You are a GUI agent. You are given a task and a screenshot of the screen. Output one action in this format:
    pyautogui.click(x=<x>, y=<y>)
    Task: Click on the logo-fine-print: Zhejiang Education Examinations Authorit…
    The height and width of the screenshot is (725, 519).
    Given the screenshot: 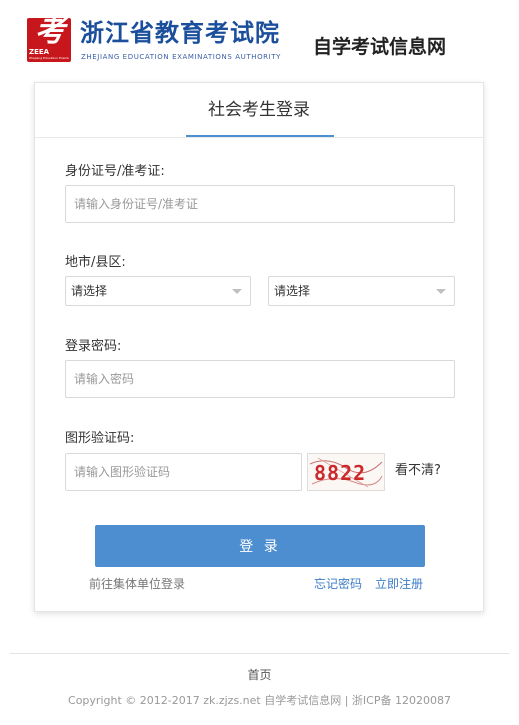 What is the action you would take?
    pyautogui.click(x=49, y=58)
    